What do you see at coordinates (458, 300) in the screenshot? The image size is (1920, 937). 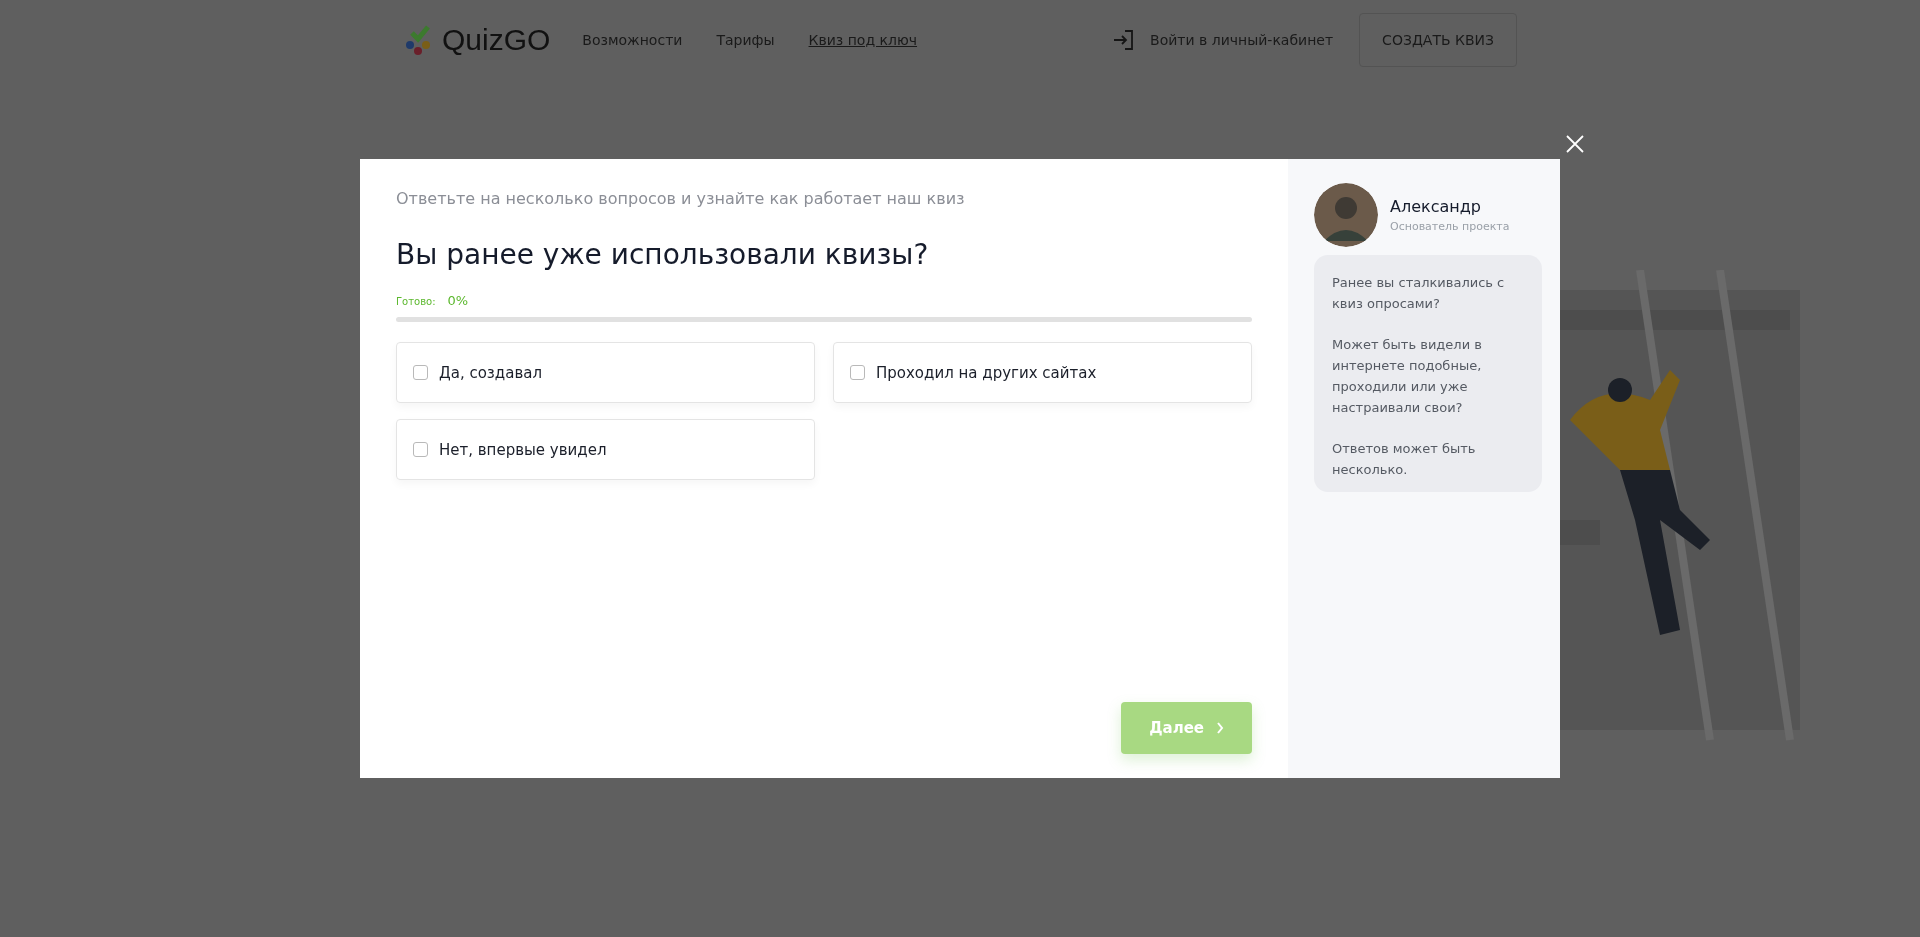 I see `progress-value: 0%` at bounding box center [458, 300].